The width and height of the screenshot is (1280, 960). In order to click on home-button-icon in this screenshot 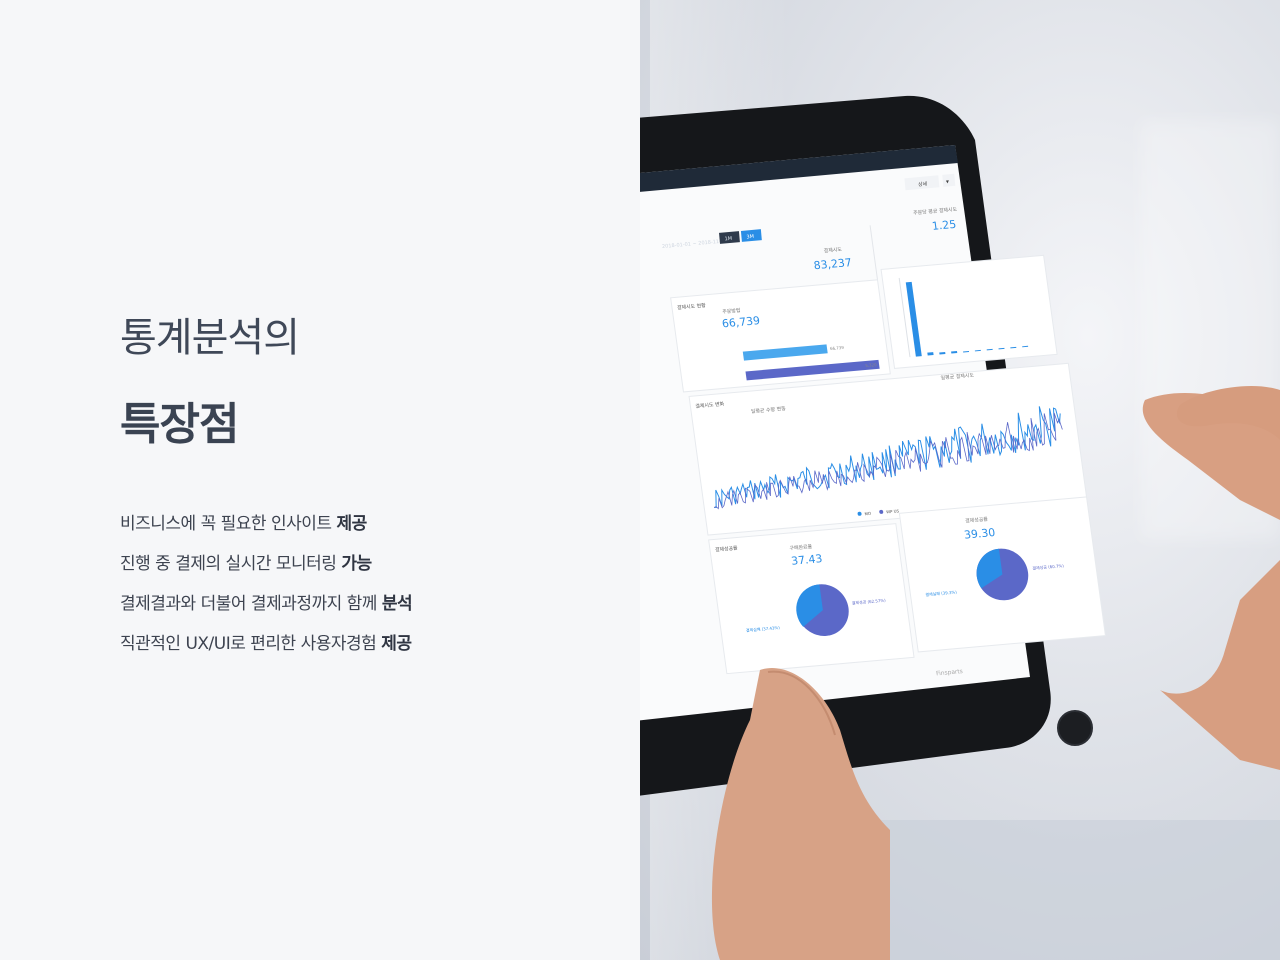, I will do `click(1075, 728)`.